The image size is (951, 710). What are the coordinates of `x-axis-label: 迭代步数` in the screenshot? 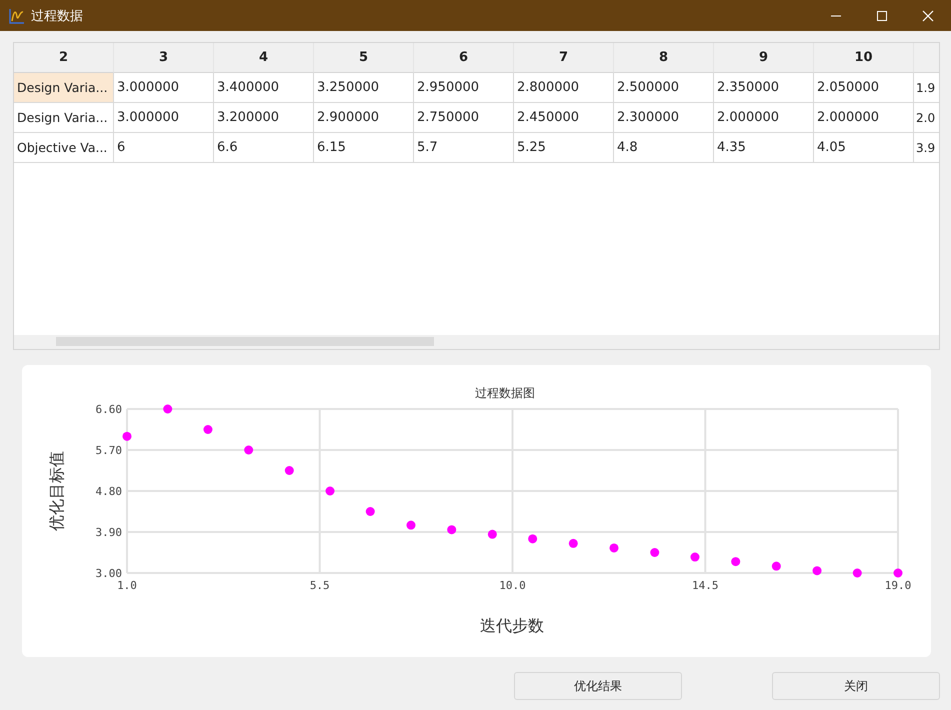 It's located at (512, 625).